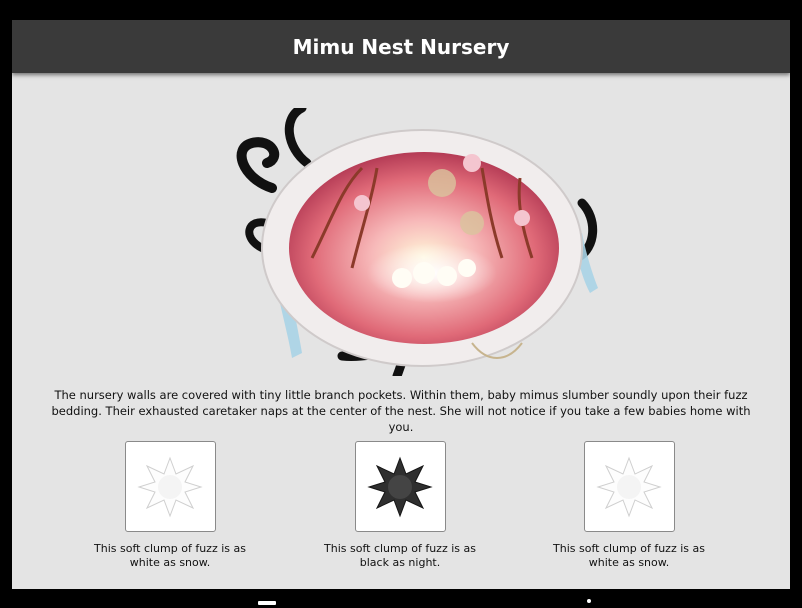 The width and height of the screenshot is (802, 608). What do you see at coordinates (589, 601) in the screenshot?
I see `bottom-dot` at bounding box center [589, 601].